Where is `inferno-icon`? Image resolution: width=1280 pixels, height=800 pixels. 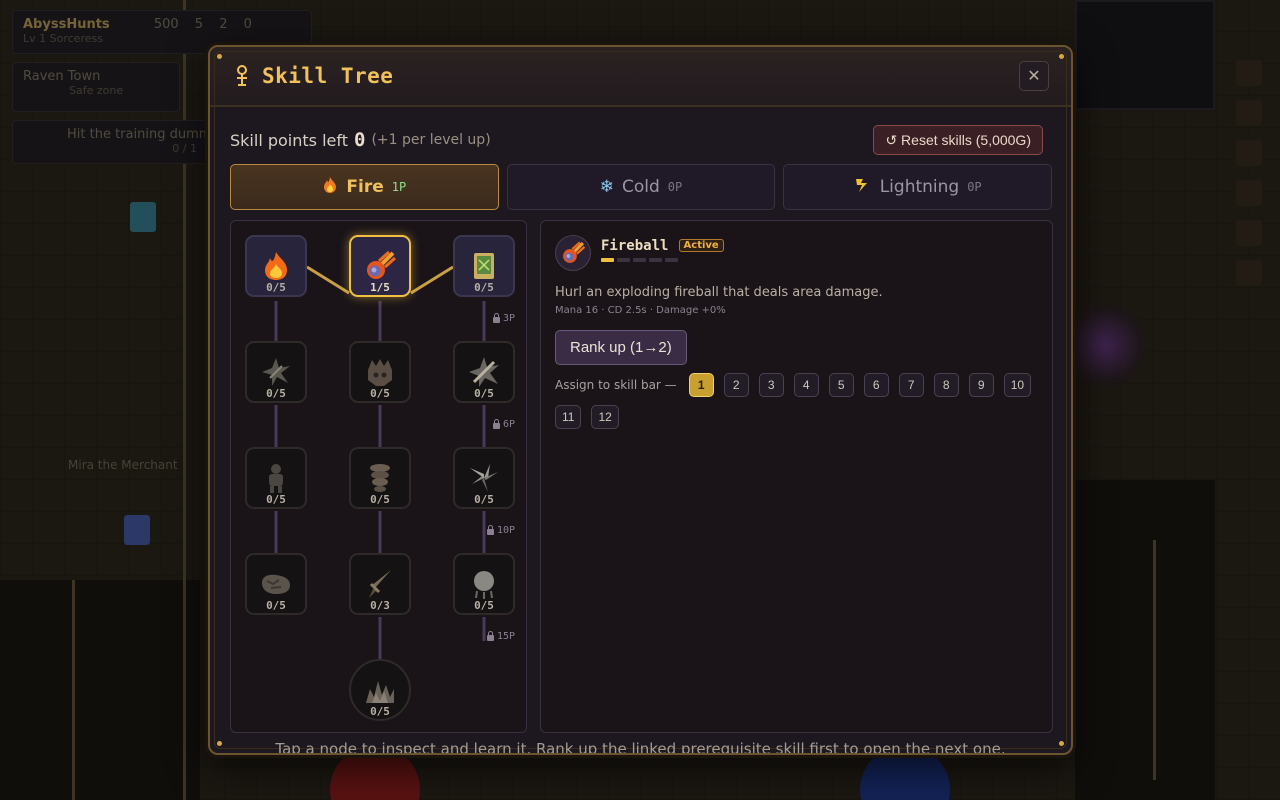 inferno-icon is located at coordinates (380, 692).